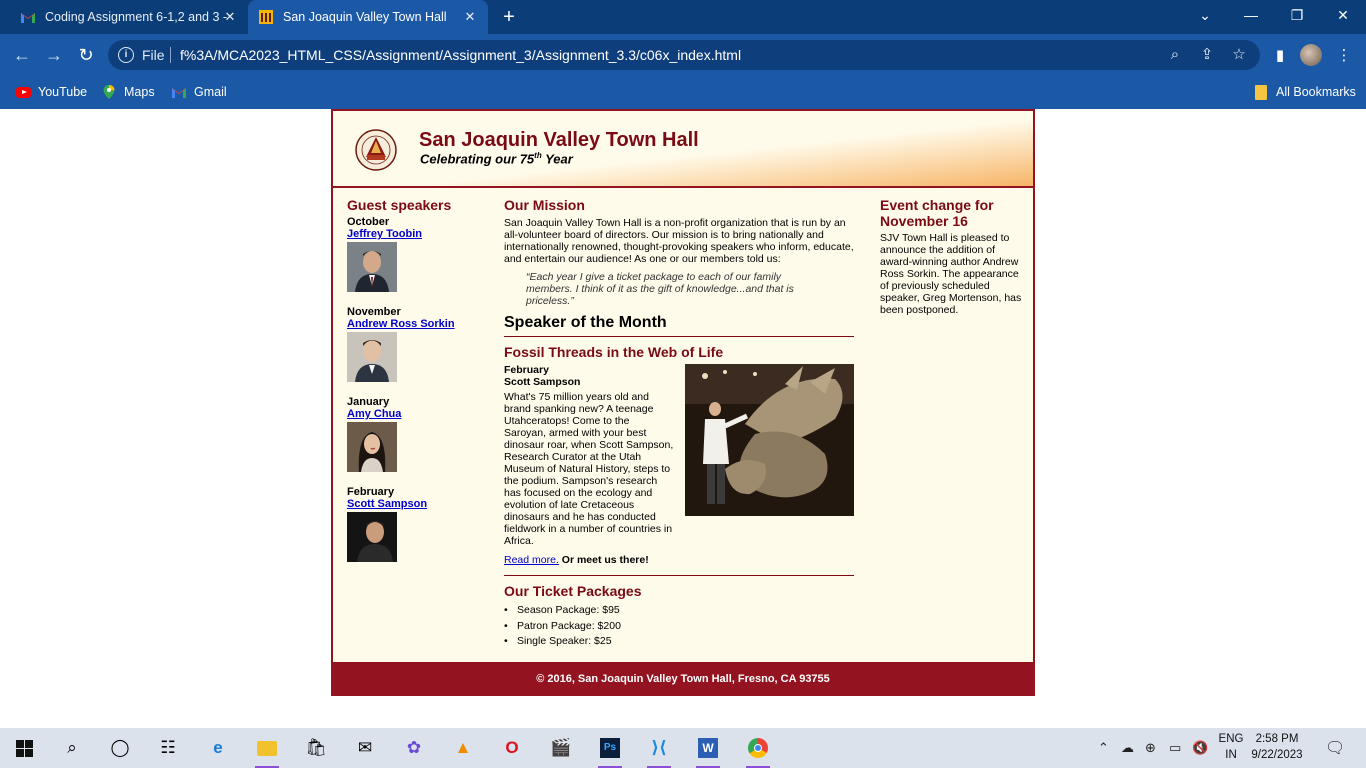 This screenshot has width=1366, height=768. What do you see at coordinates (1175, 748) in the screenshot?
I see `battery-icon: ▭` at bounding box center [1175, 748].